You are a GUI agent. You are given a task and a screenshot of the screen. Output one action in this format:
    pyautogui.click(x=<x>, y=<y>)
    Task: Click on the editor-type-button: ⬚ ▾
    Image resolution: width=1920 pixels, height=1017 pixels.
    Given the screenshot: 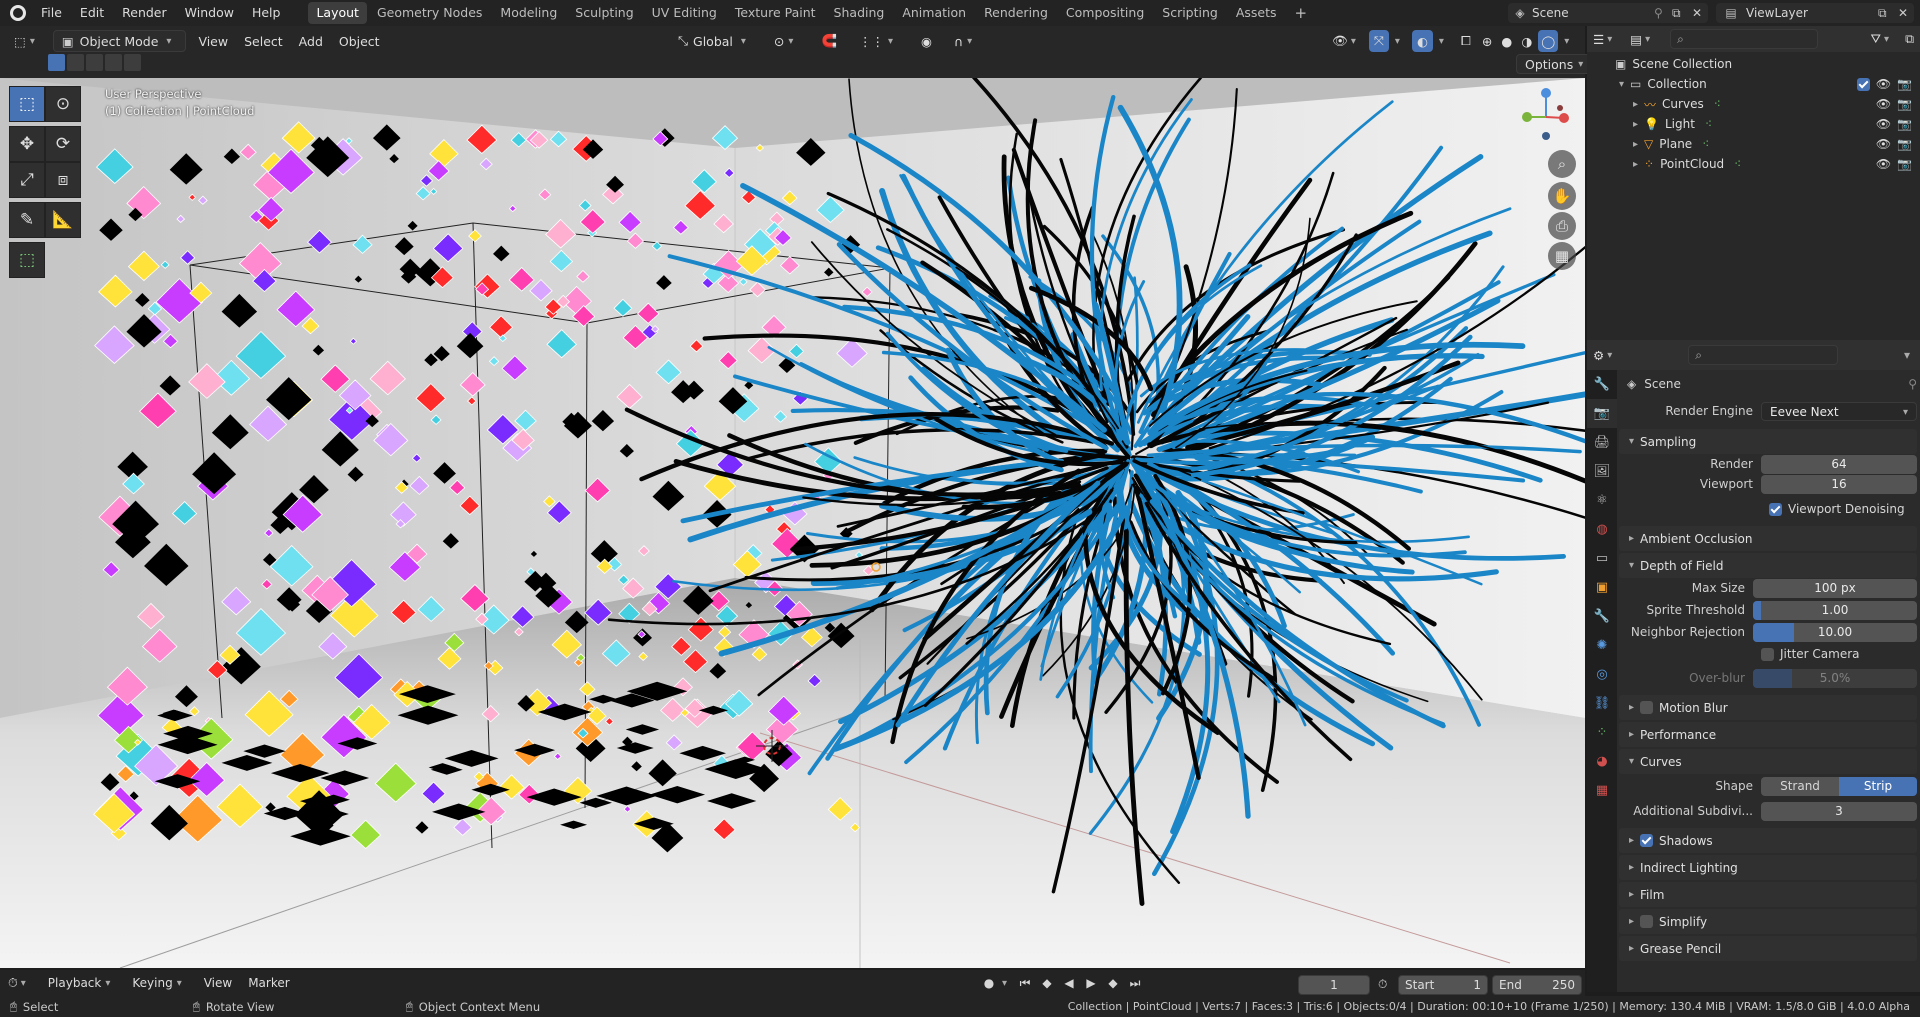 What is the action you would take?
    pyautogui.click(x=27, y=41)
    